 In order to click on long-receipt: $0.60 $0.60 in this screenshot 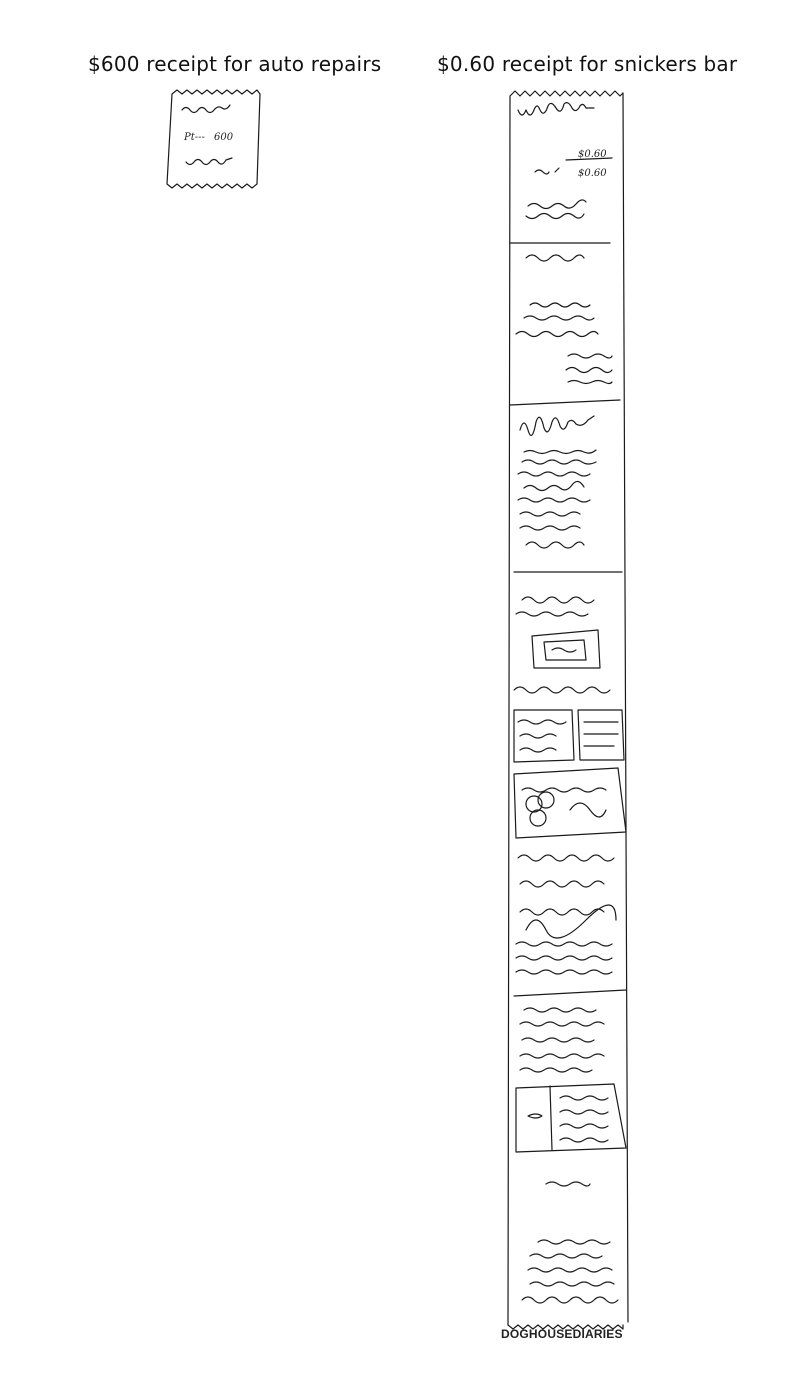, I will do `click(568, 710)`.